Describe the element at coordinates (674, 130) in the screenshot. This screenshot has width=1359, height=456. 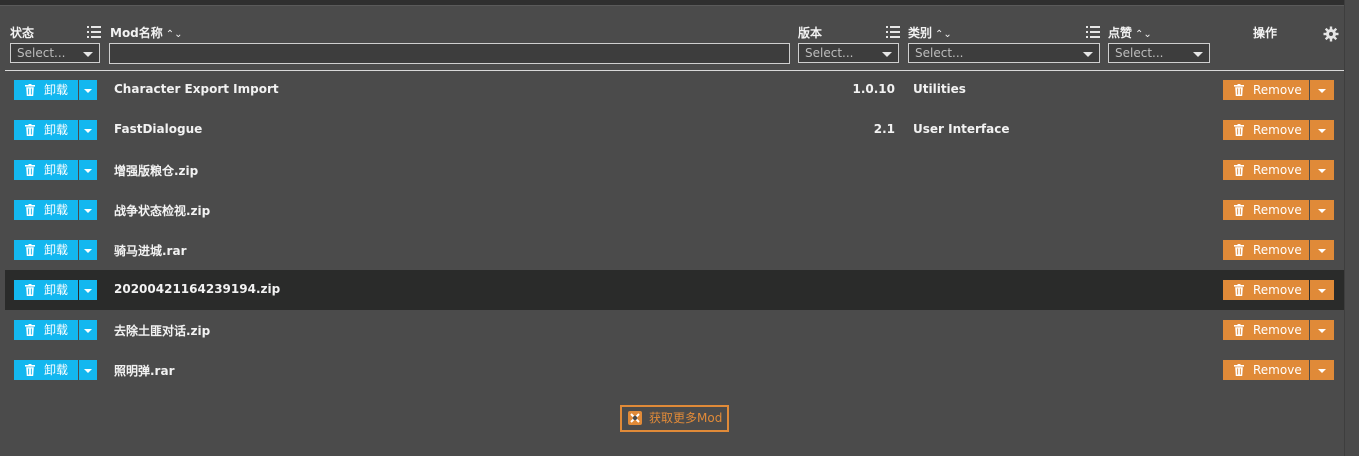
I see `table-row: 卸载 FastDialogue 2.1 User Interface Remove` at that location.